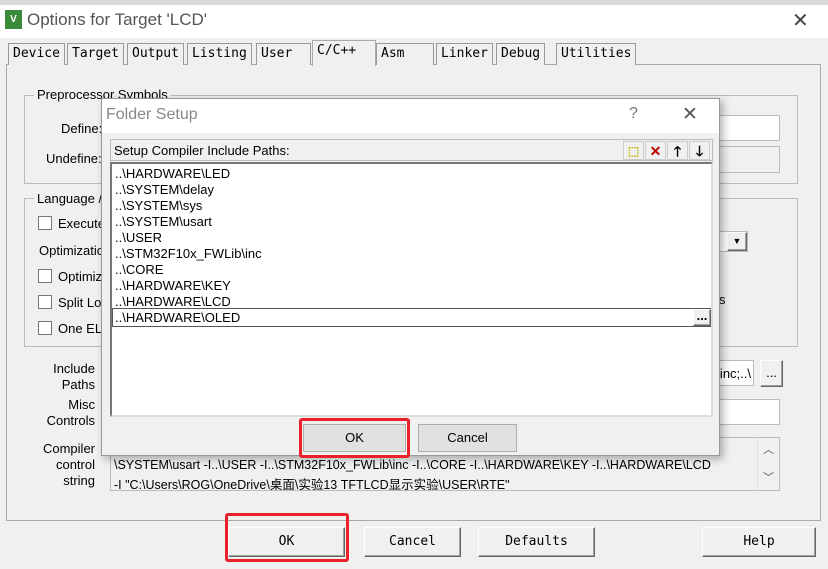  Describe the element at coordinates (768, 464) in the screenshot. I see `scrollbar: ︿ ﹀` at that location.